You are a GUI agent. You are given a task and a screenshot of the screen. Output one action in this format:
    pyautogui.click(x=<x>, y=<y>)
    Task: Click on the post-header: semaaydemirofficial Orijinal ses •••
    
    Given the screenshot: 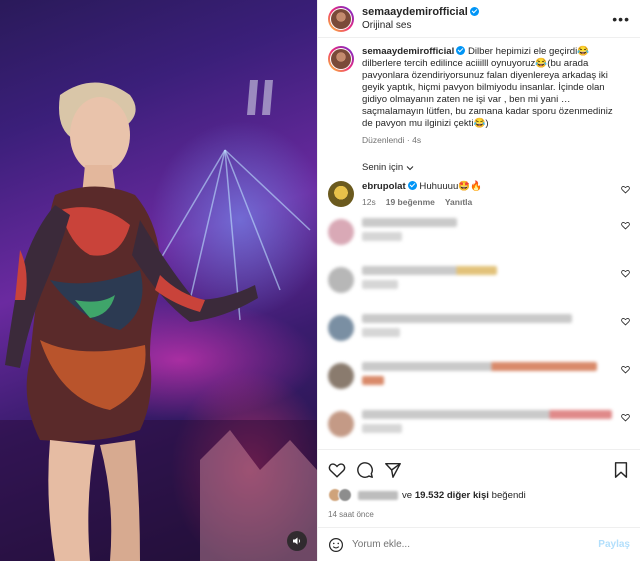 What is the action you would take?
    pyautogui.click(x=479, y=19)
    